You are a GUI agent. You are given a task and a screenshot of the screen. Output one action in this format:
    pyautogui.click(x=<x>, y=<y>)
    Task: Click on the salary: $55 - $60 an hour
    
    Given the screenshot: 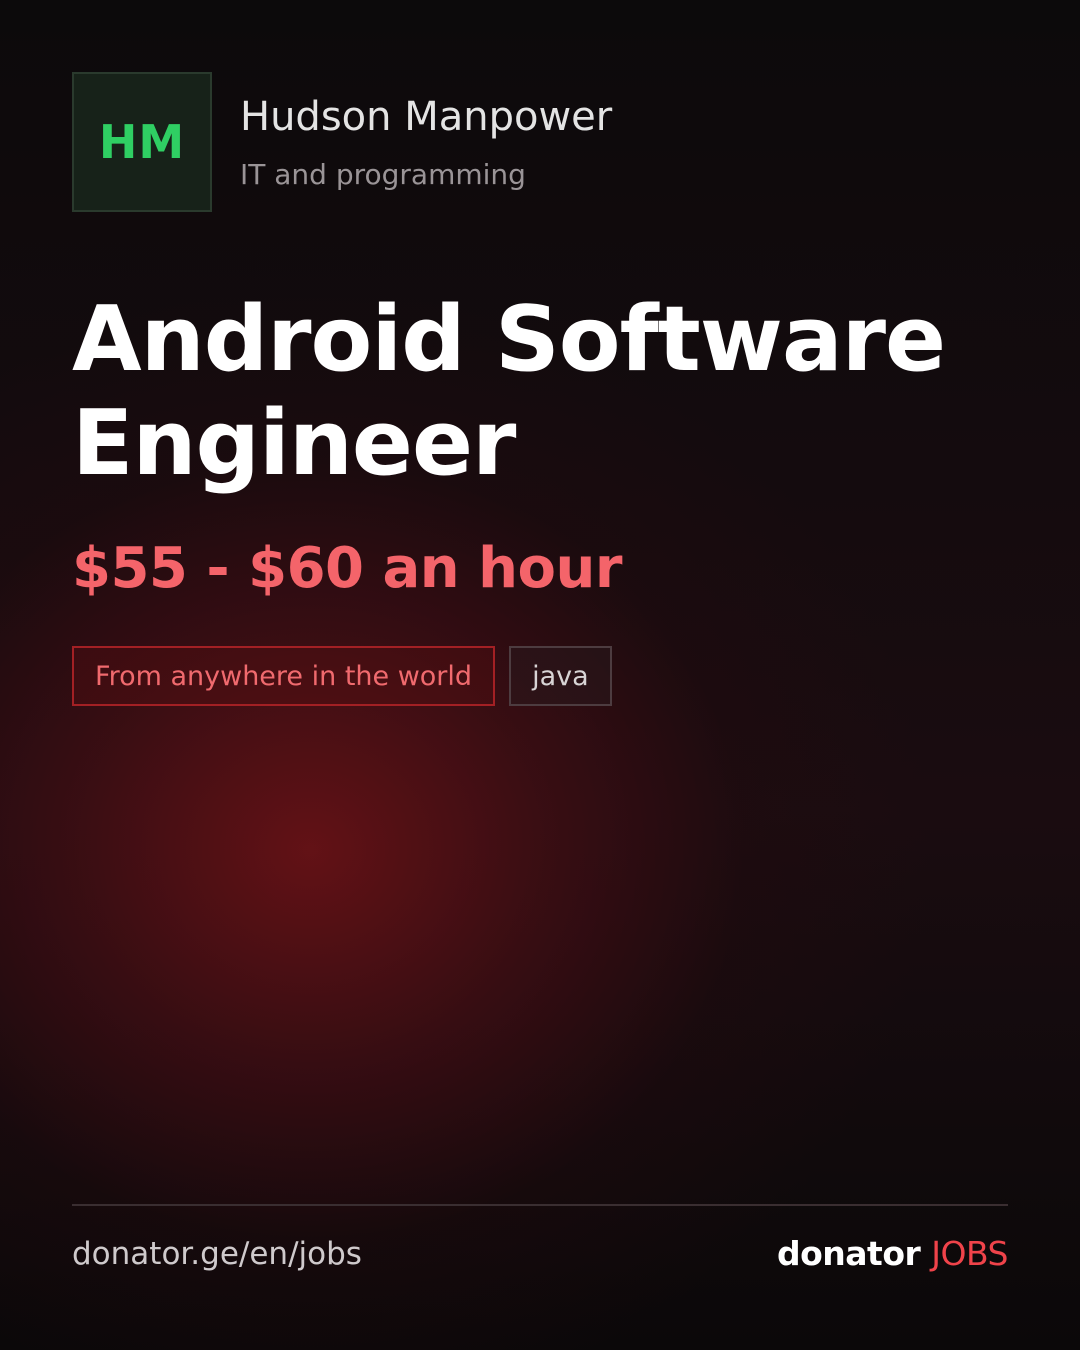 What is the action you would take?
    pyautogui.click(x=347, y=568)
    